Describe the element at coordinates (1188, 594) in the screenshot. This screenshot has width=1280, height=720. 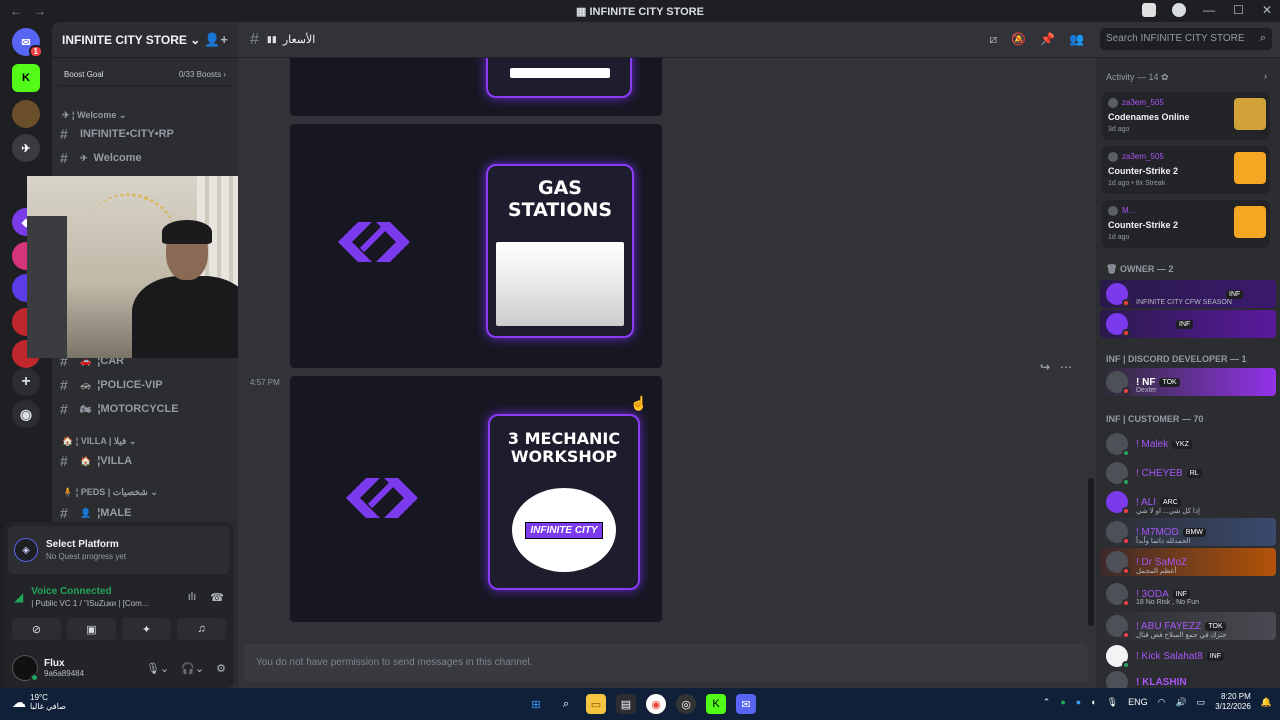
I see `member-item: ! 3ODA INF 18 No Risk , No Fun` at that location.